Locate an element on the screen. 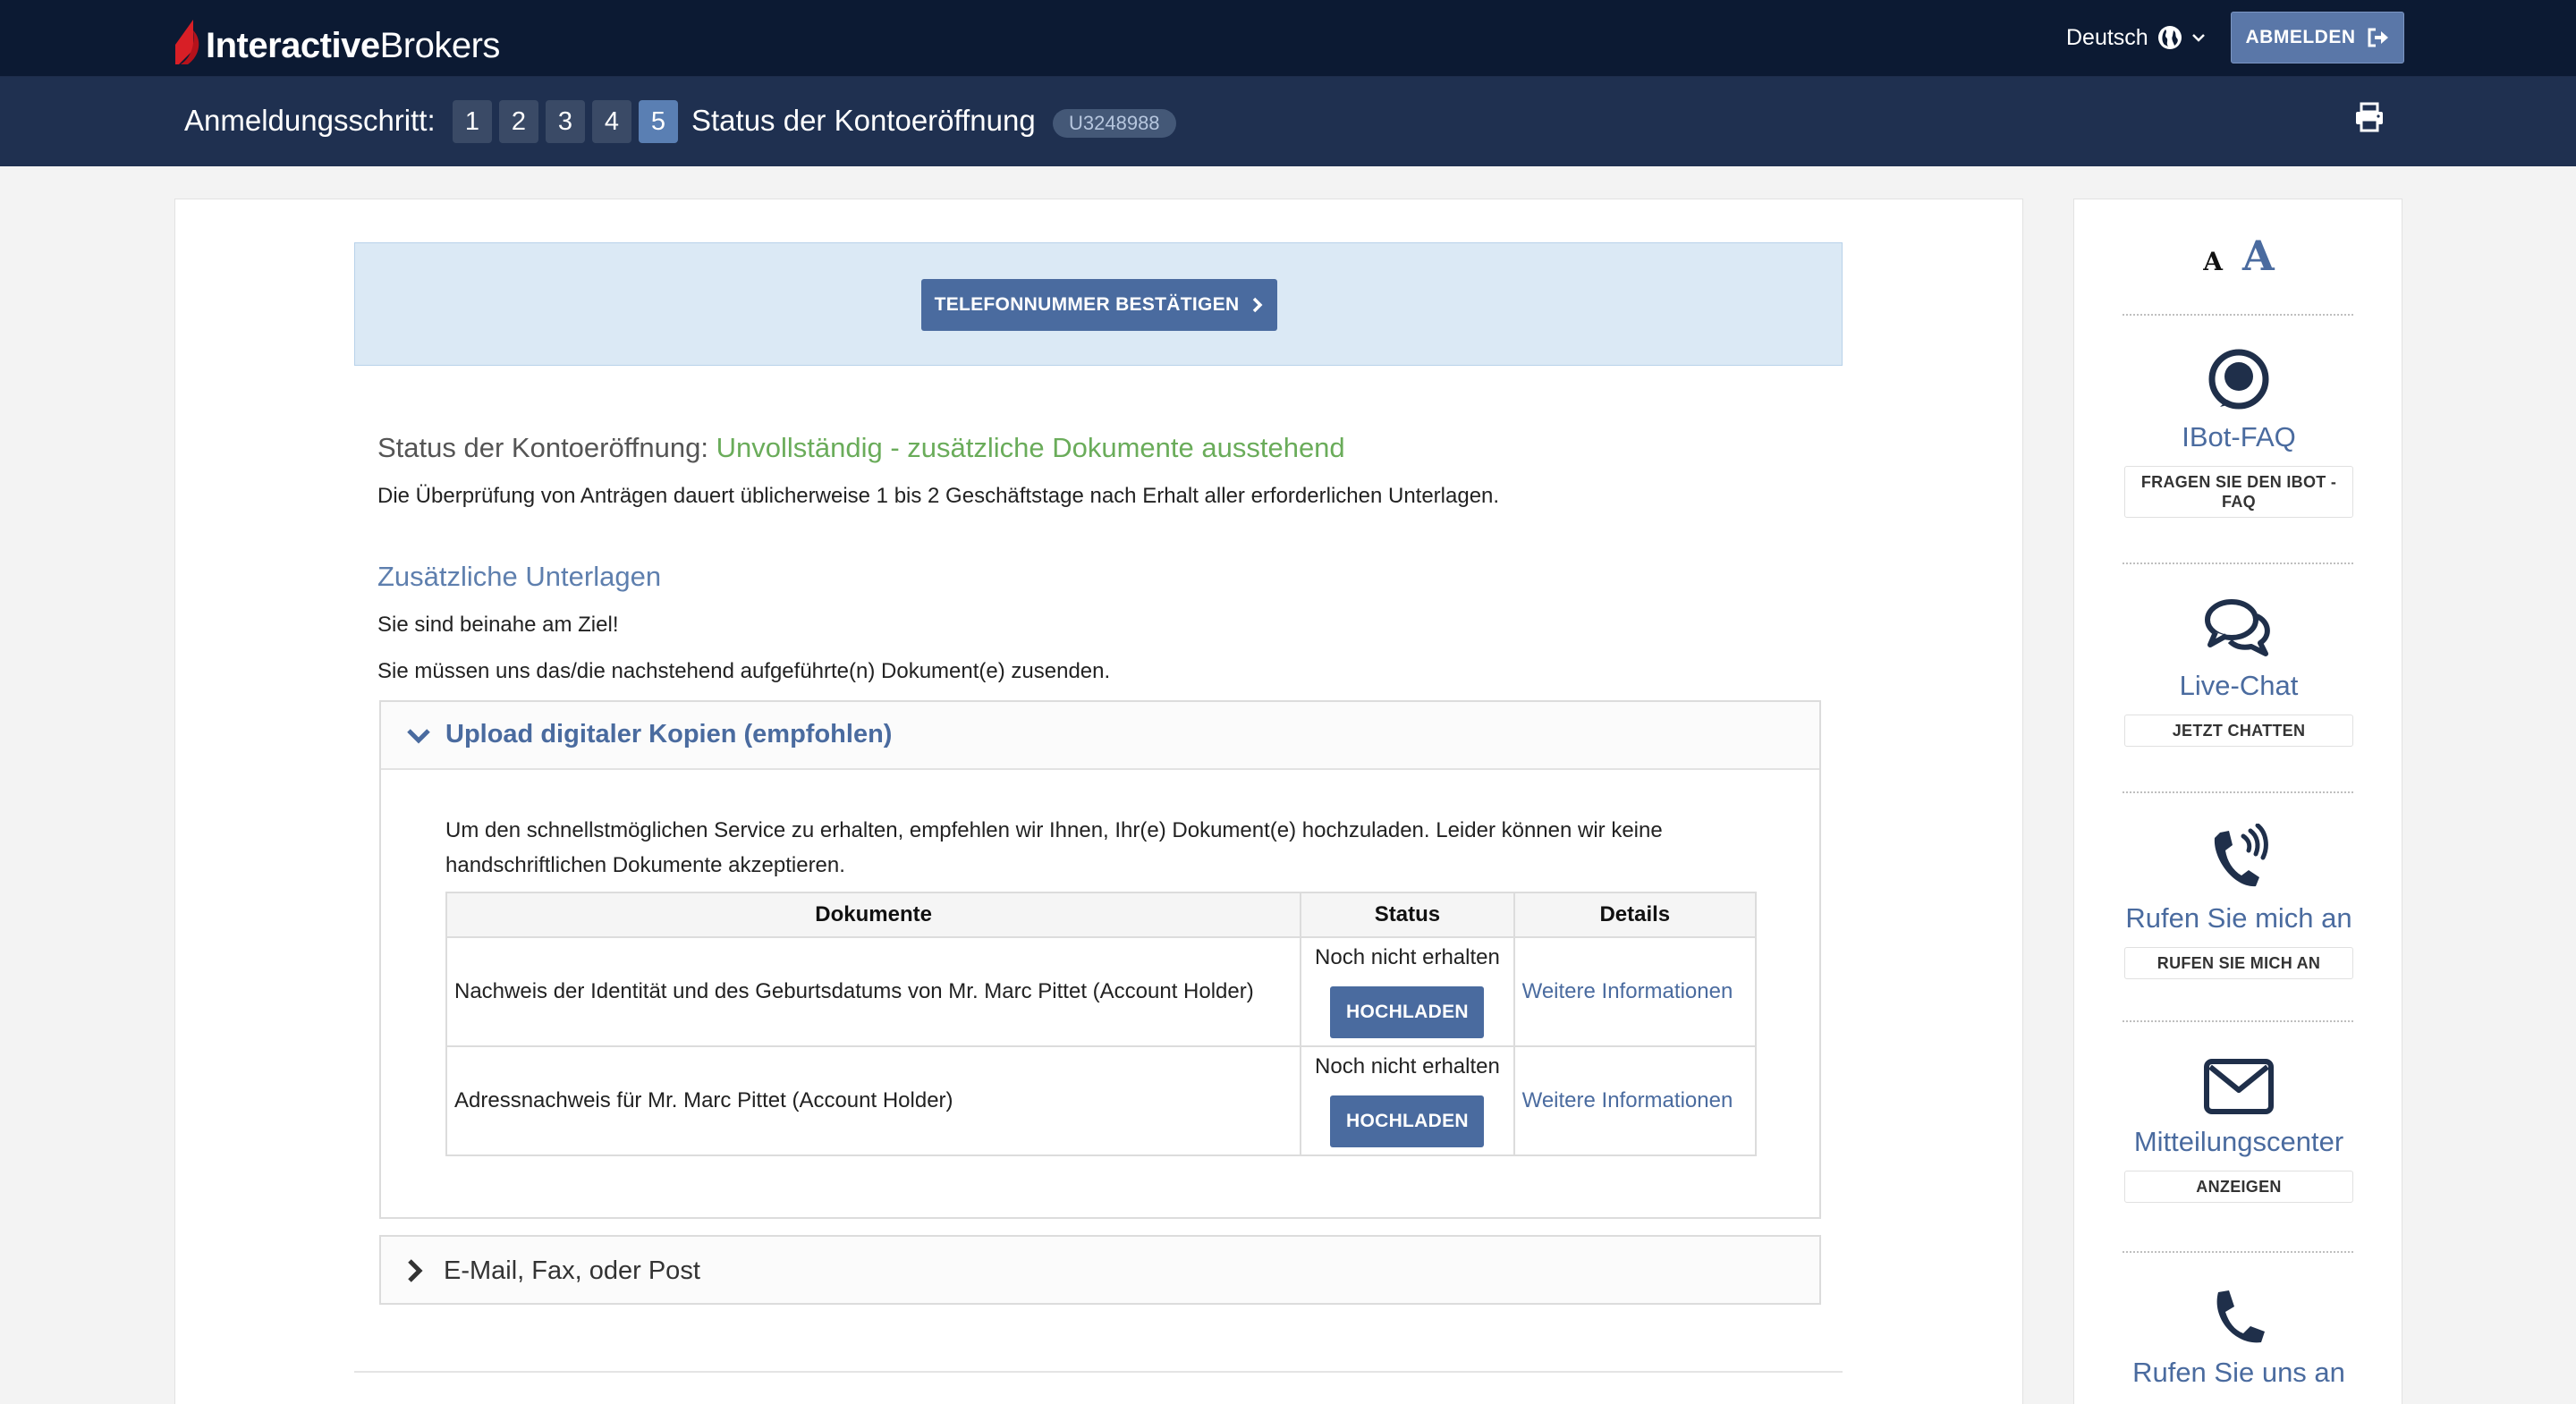 This screenshot has width=2576, height=1404. globe-icon is located at coordinates (2169, 38).